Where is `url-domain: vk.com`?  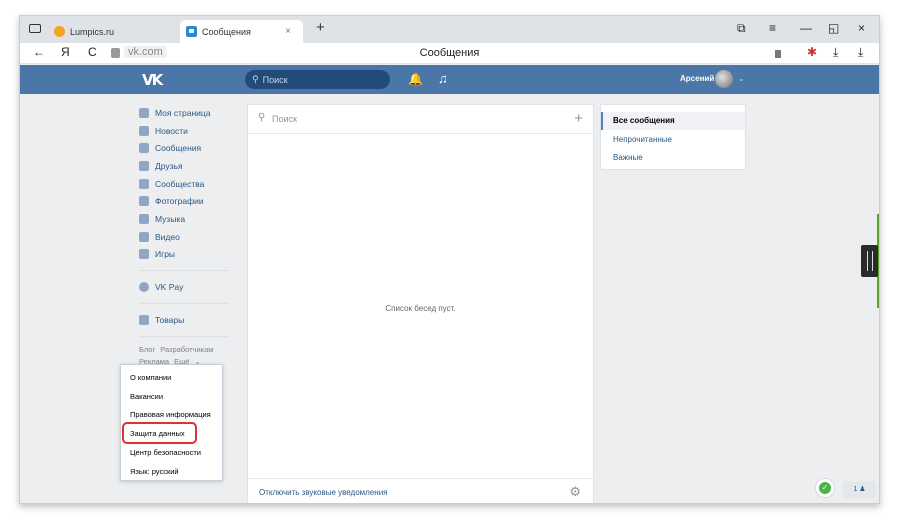
url-domain: vk.com is located at coordinates (145, 52).